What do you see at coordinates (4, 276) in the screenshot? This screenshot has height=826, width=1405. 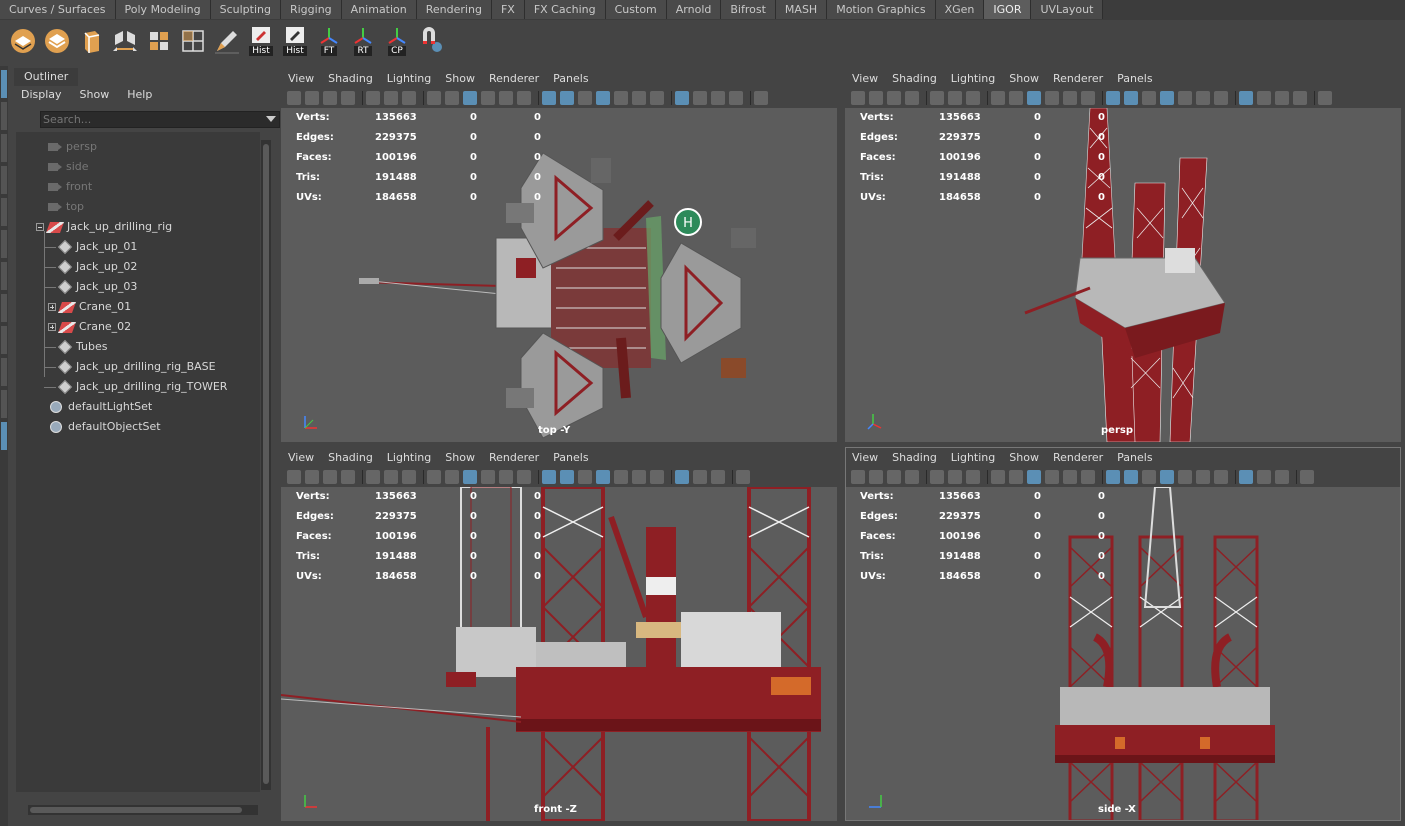 I see `last-tool-icon` at bounding box center [4, 276].